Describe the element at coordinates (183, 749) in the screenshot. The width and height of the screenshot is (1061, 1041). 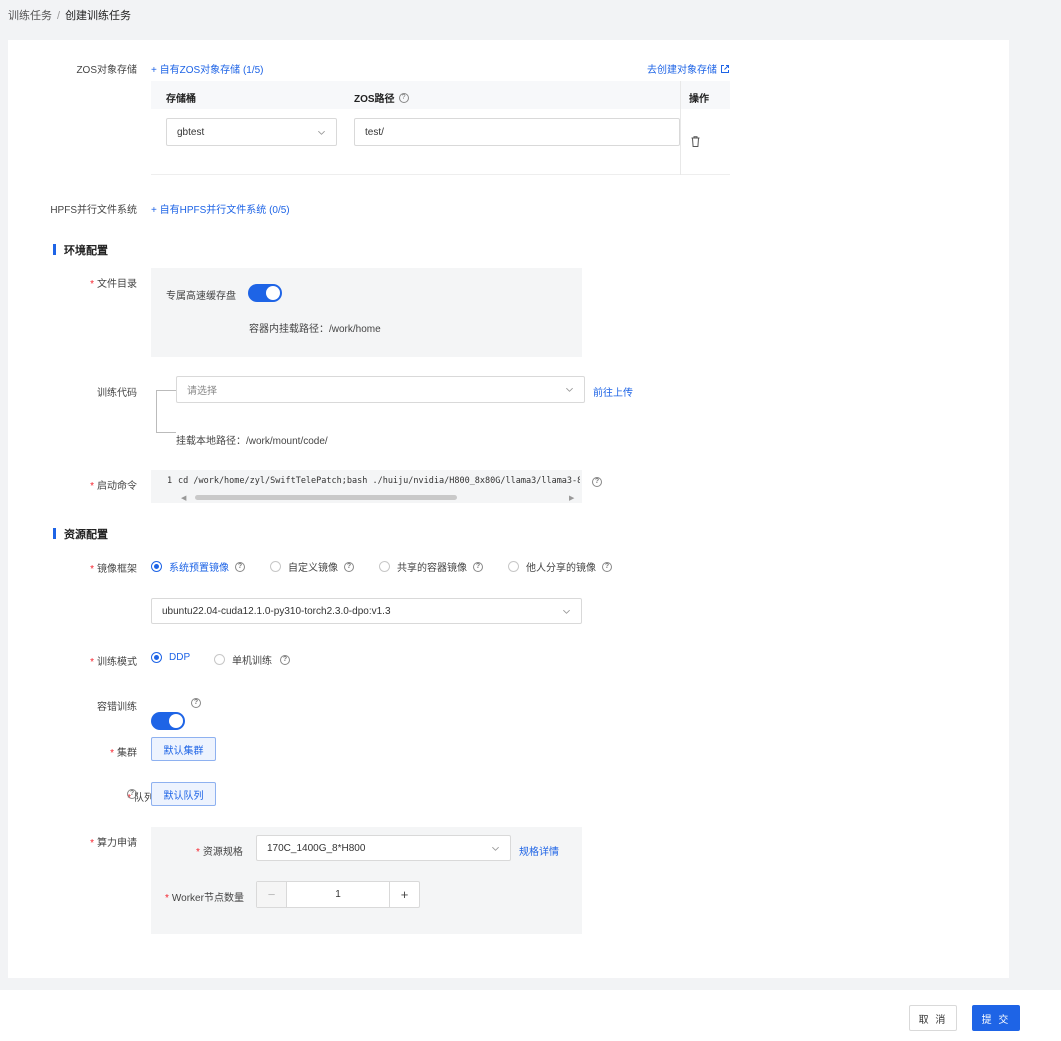
I see `cluster-default-button: 默认集群` at that location.